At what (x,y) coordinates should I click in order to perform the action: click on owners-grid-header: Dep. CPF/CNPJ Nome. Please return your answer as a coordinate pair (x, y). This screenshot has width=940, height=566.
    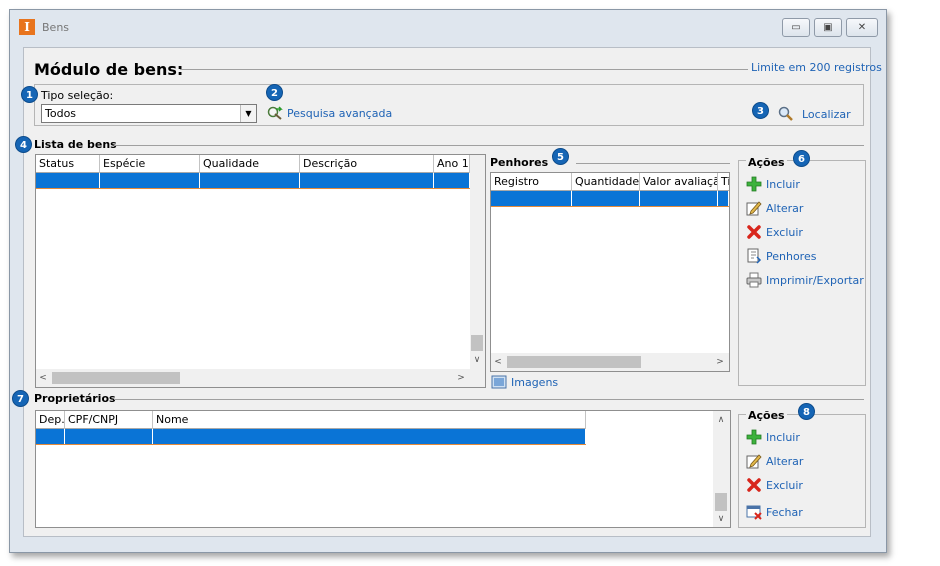
    Looking at the image, I should click on (311, 420).